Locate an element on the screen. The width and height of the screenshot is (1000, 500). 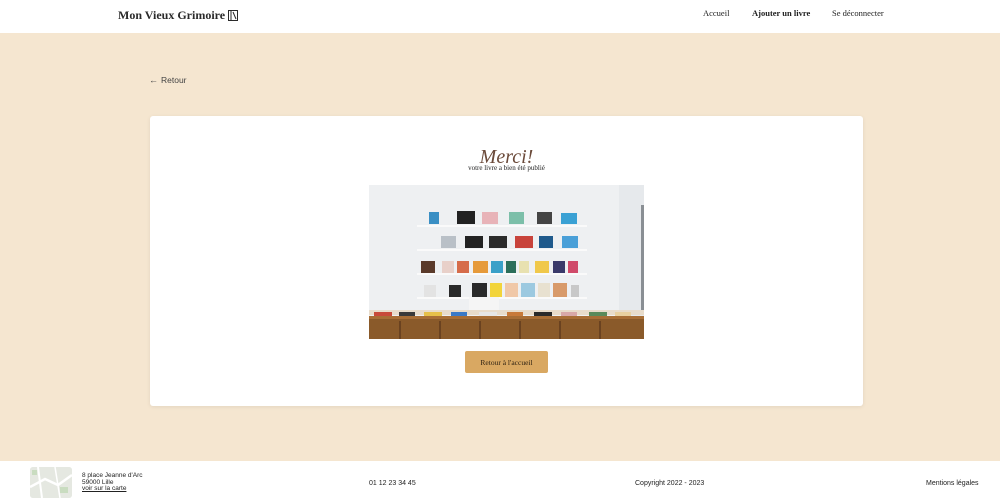
site-logo: Mon Vieux Grimoire is located at coordinates (178, 15).